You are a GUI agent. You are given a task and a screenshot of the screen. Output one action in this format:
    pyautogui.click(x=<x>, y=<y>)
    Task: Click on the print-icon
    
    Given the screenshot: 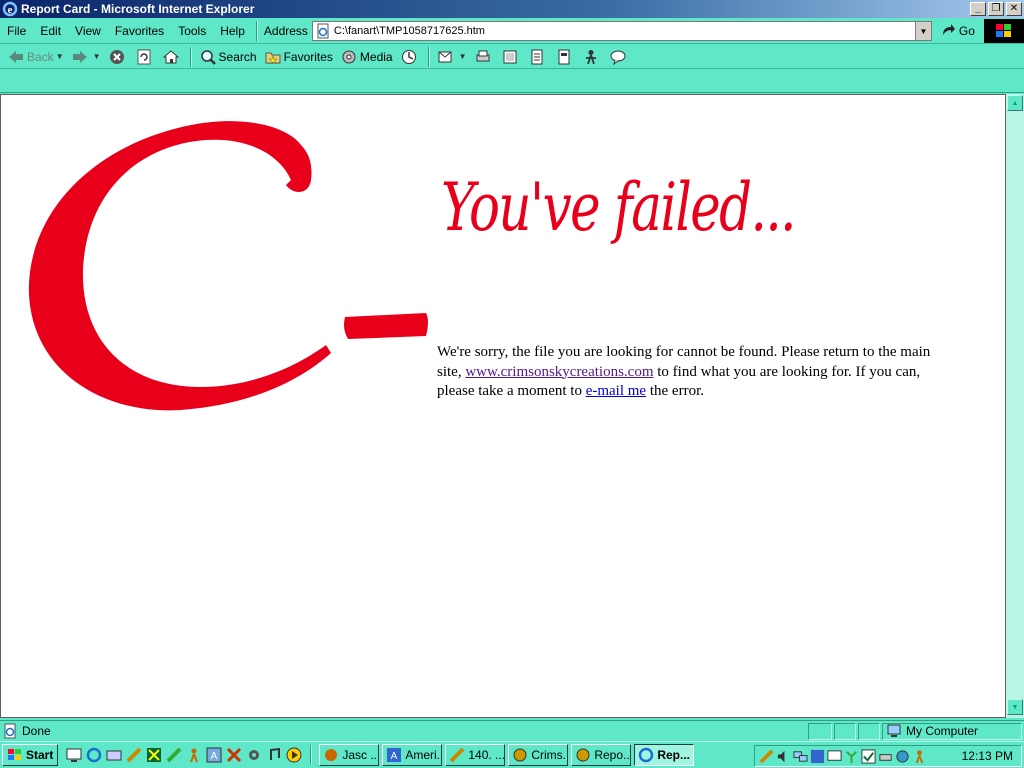 What is the action you would take?
    pyautogui.click(x=483, y=55)
    